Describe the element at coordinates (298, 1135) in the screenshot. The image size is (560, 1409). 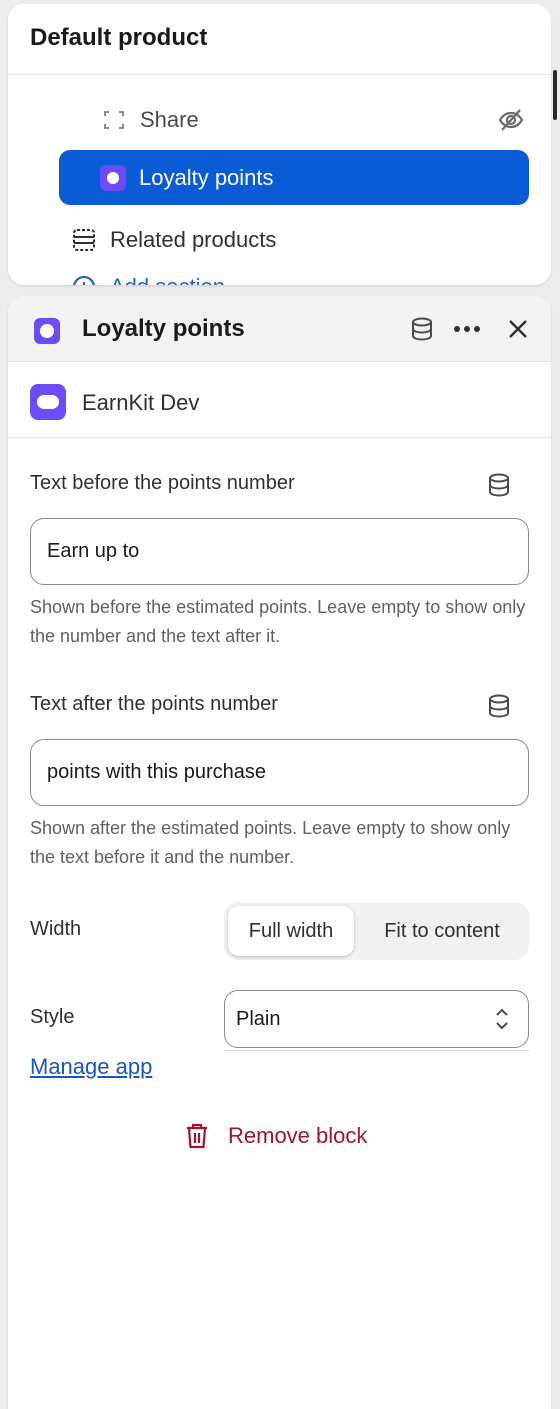
I see `remove-block-label: Remove block` at that location.